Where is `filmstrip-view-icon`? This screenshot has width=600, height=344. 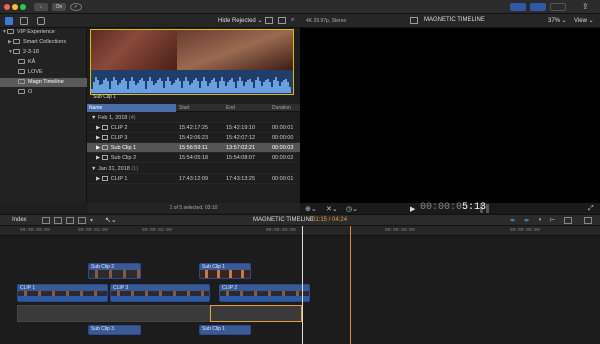 filmstrip-view-icon is located at coordinates (269, 20).